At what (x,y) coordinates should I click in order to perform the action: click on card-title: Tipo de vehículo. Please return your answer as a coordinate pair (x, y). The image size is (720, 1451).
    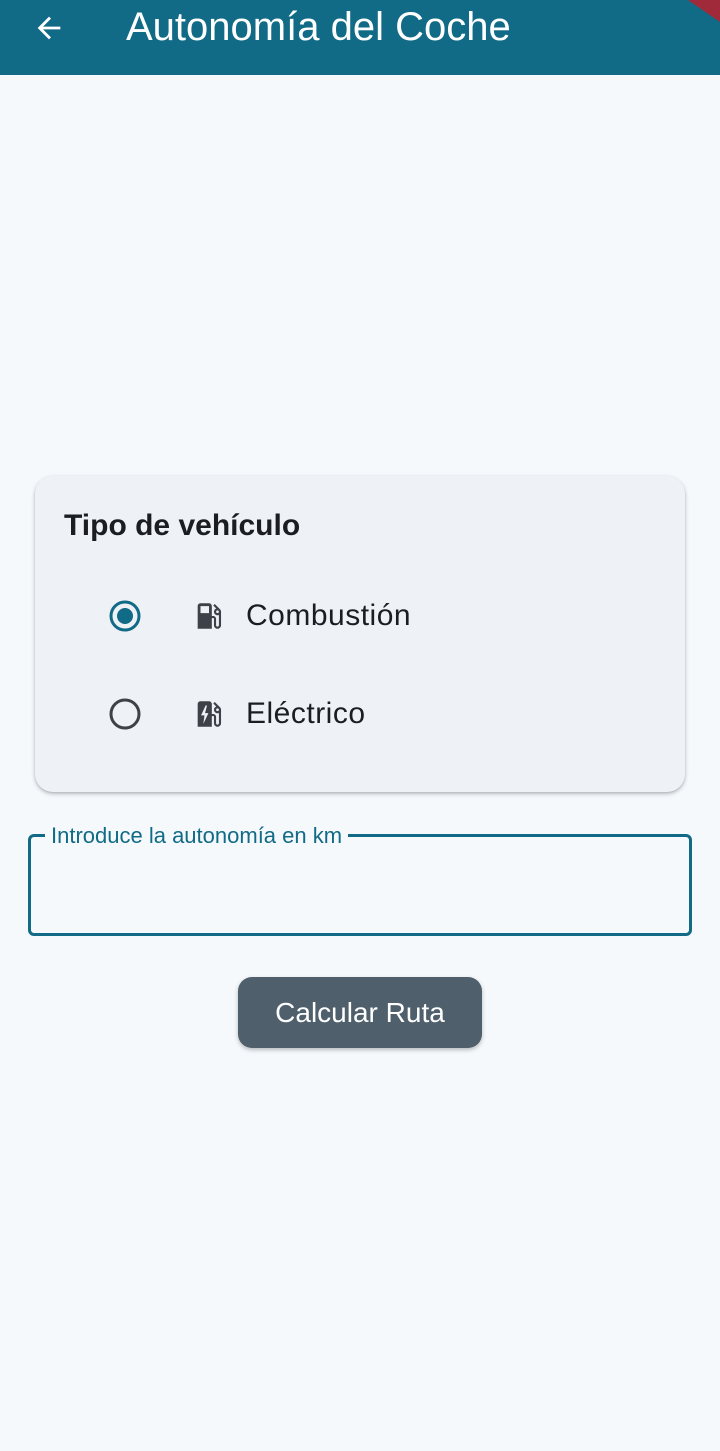
    Looking at the image, I should click on (182, 525).